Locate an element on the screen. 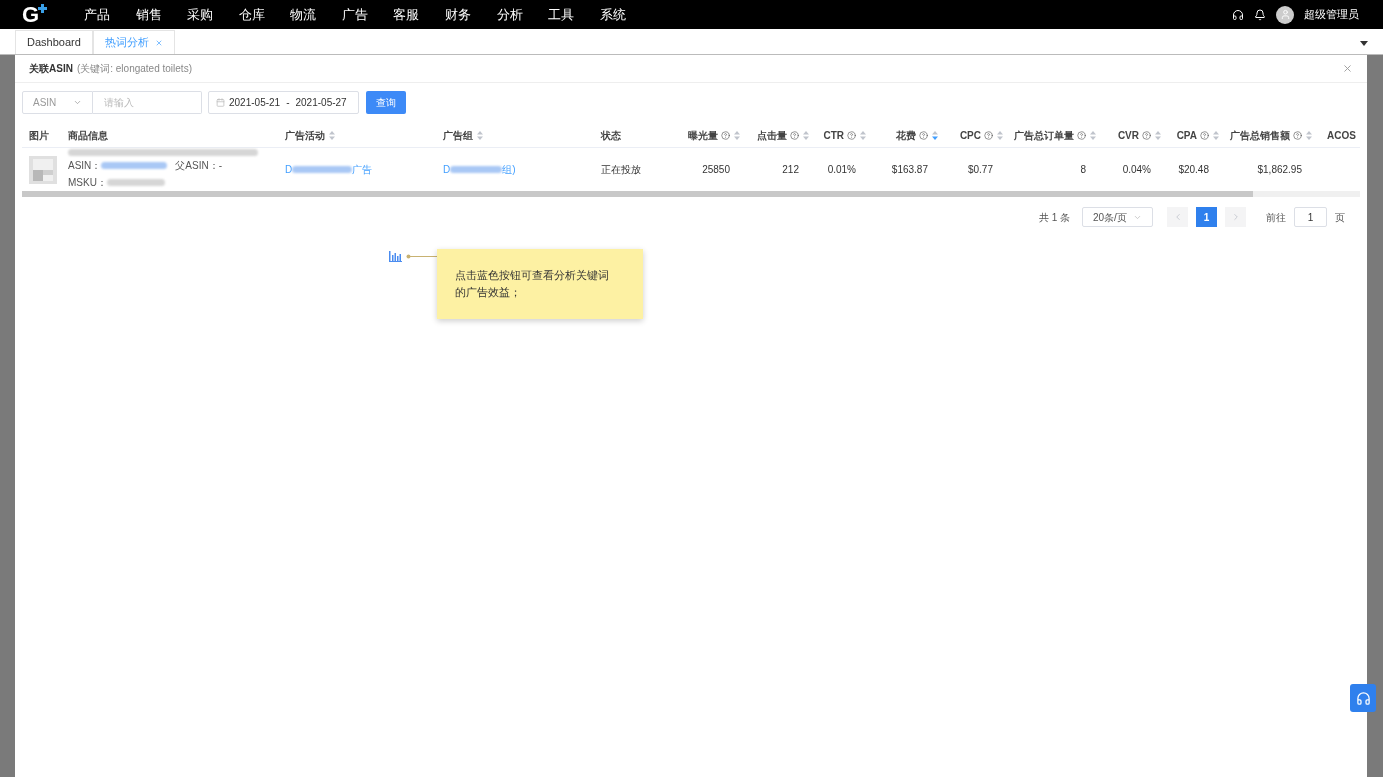 This screenshot has width=1383, height=777. column-header: 广告活动 is located at coordinates (357, 135).